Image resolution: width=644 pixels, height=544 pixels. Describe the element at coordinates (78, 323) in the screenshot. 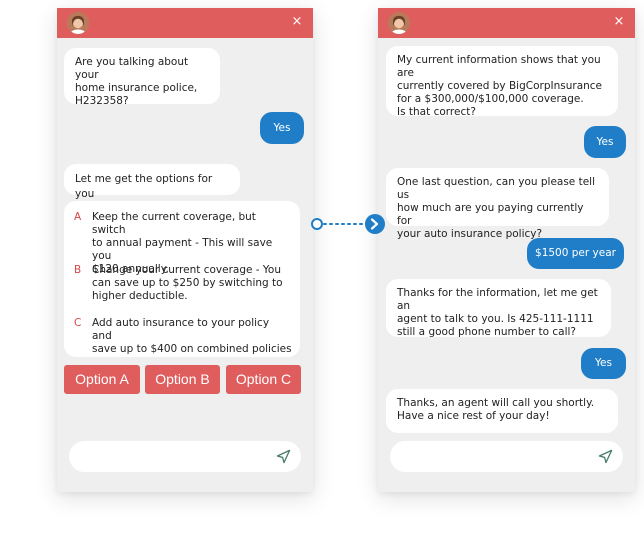

I see `option-letter: C` at that location.